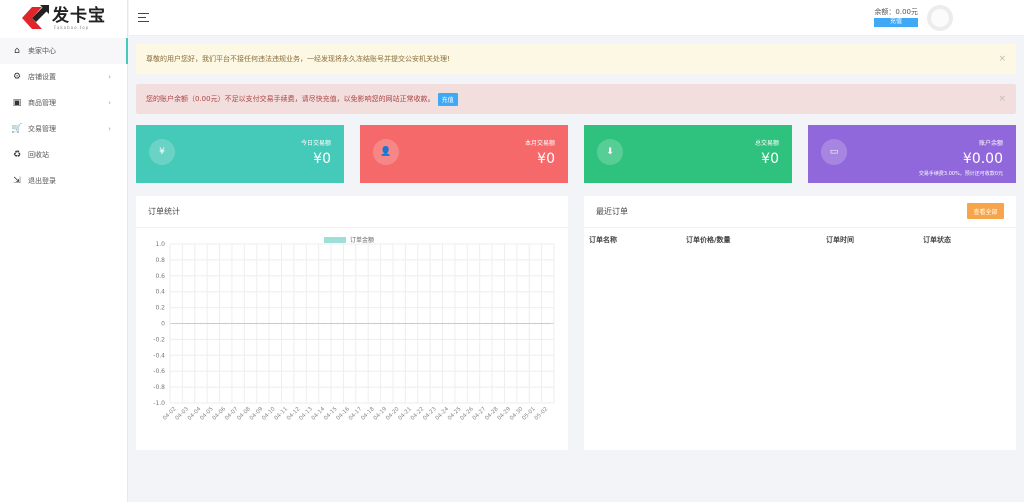 The image size is (1024, 502). What do you see at coordinates (160, 276) in the screenshot?
I see `y-tick-label: 0.6` at bounding box center [160, 276].